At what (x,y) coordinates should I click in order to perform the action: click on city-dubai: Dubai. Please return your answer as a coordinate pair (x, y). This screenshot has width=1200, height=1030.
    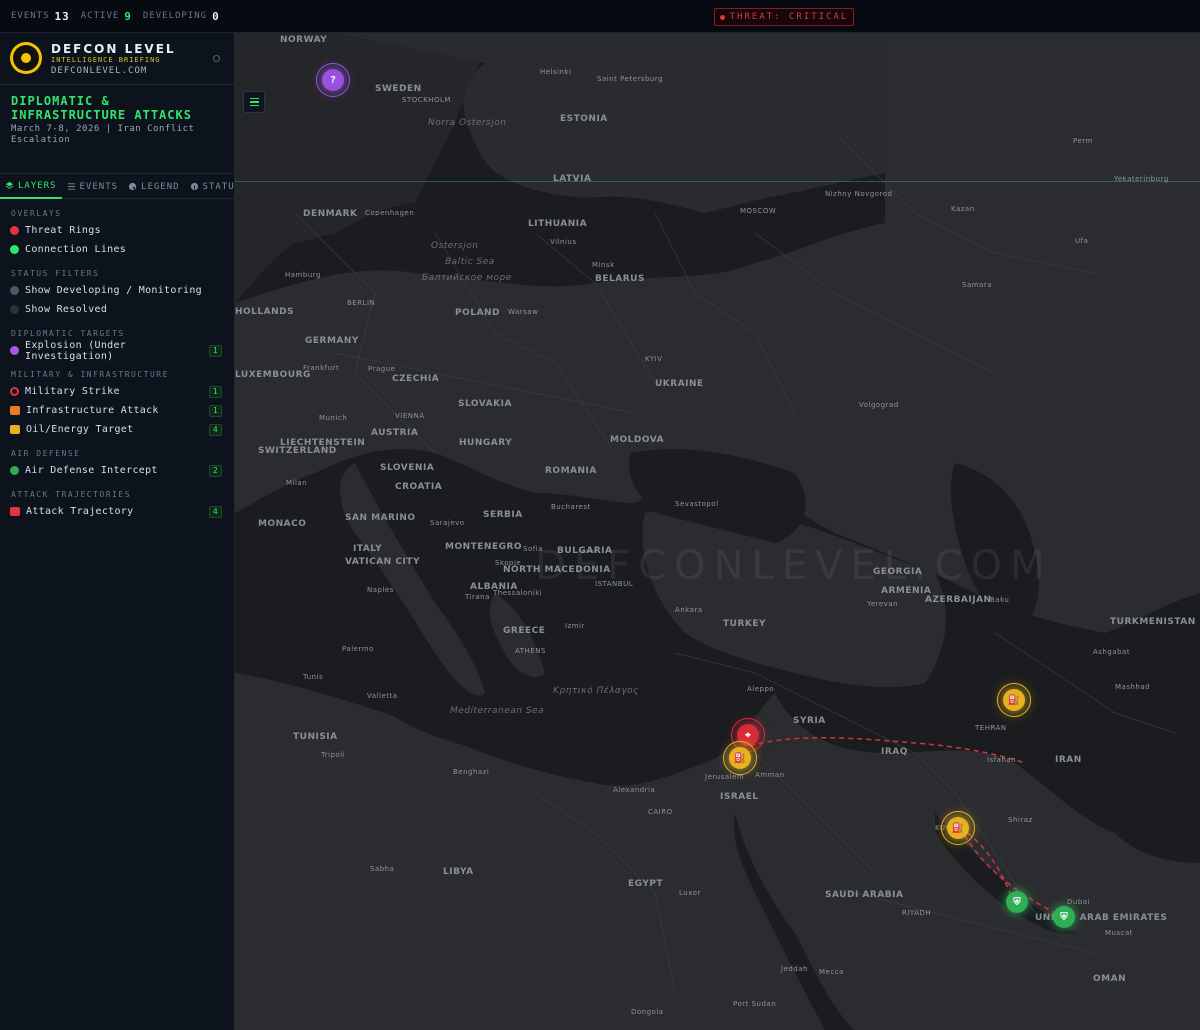
    Looking at the image, I should click on (1079, 902).